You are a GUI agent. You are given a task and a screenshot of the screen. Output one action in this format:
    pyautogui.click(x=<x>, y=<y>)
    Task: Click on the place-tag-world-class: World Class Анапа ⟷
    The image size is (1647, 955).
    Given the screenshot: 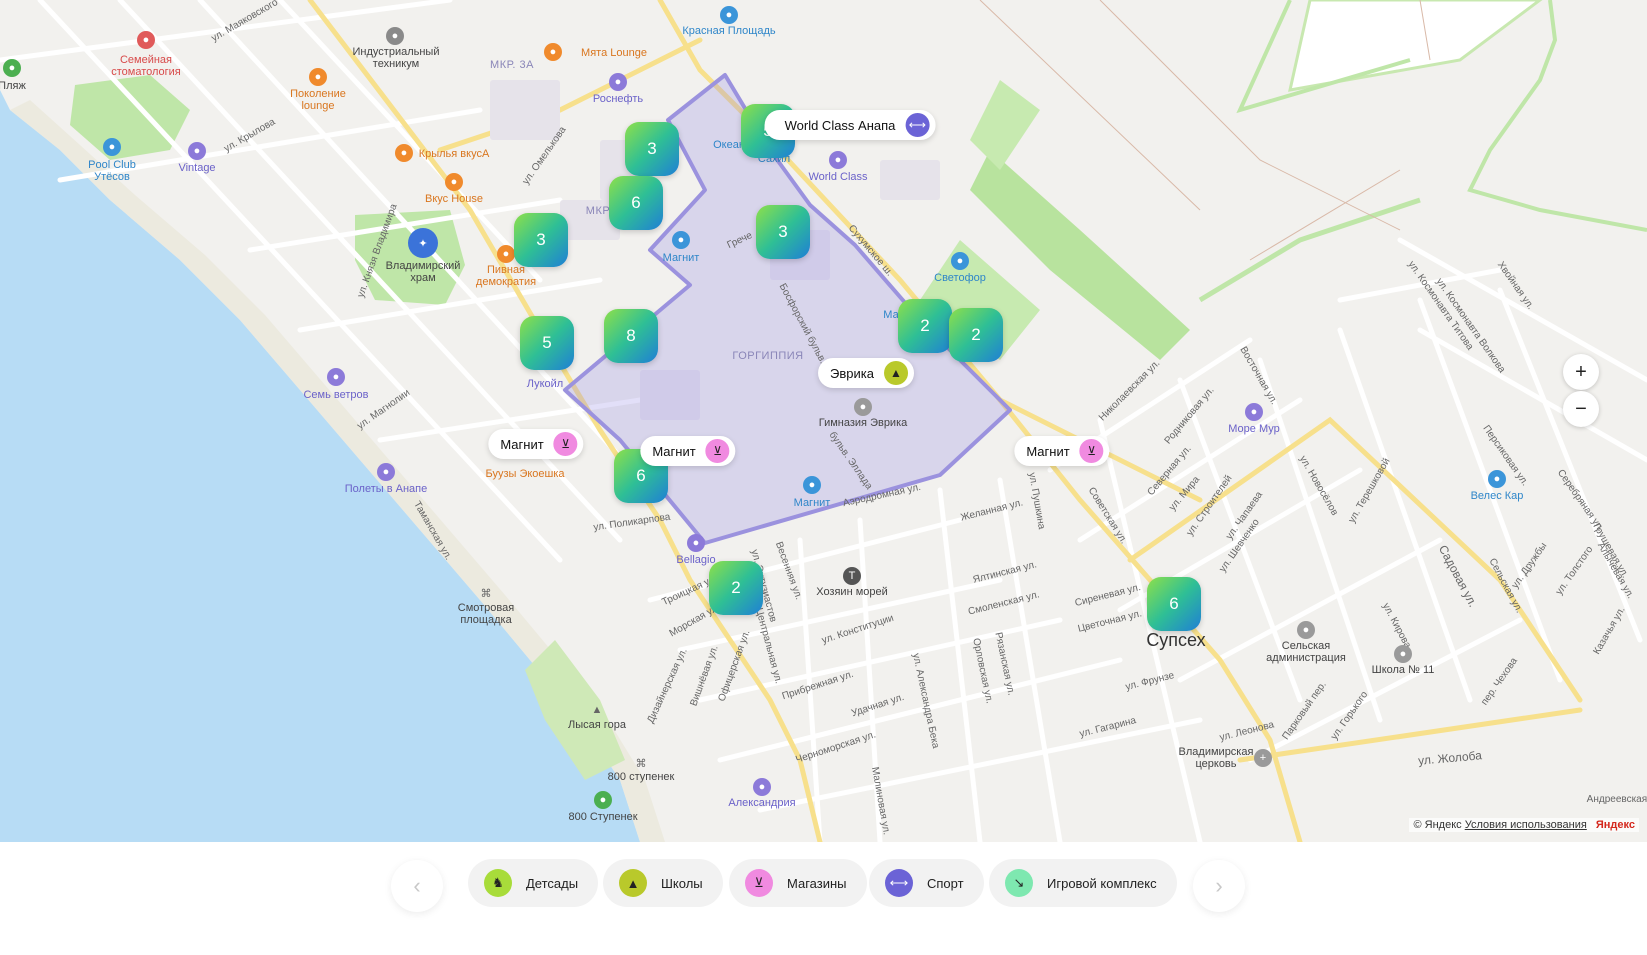 What is the action you would take?
    pyautogui.click(x=850, y=125)
    